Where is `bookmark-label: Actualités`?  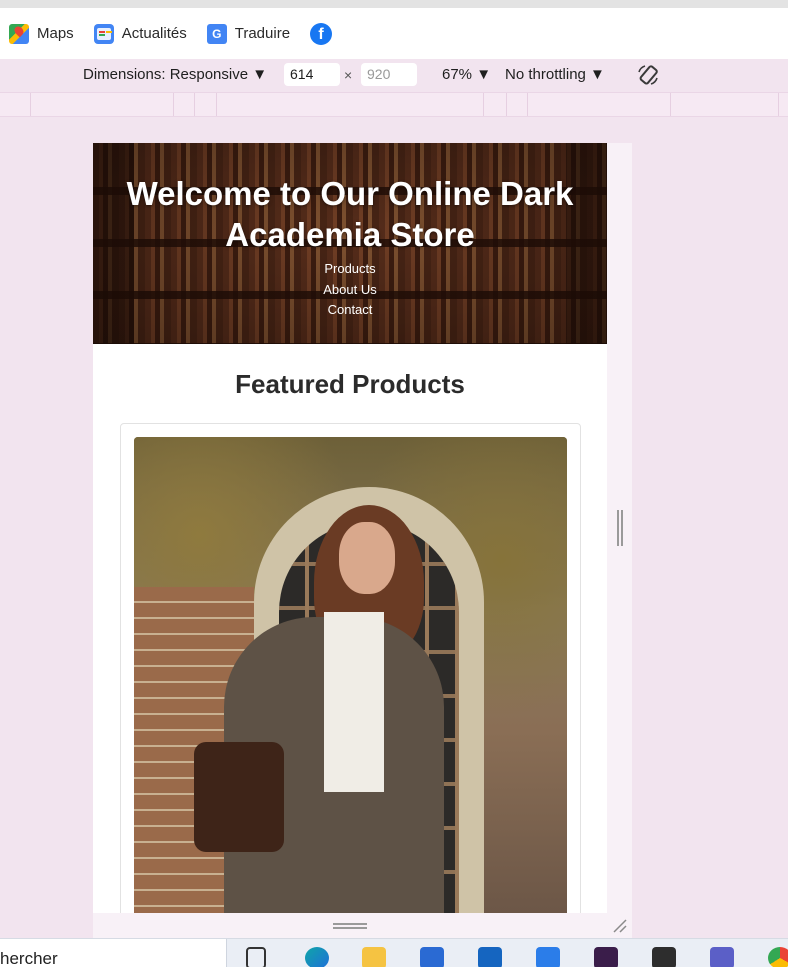
bookmark-label: Actualités is located at coordinates (154, 33).